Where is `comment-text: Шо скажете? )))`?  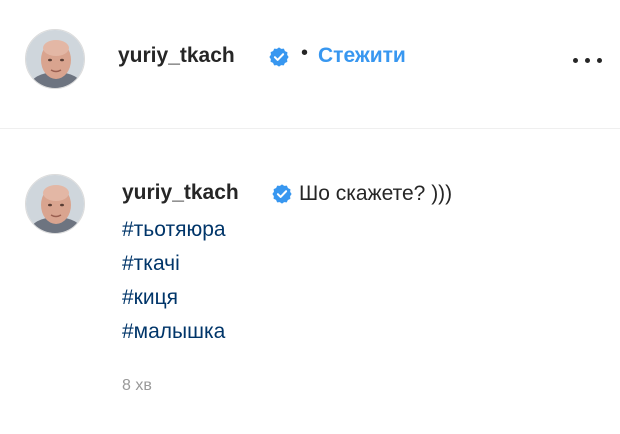 comment-text: Шо скажете? ))) is located at coordinates (376, 193).